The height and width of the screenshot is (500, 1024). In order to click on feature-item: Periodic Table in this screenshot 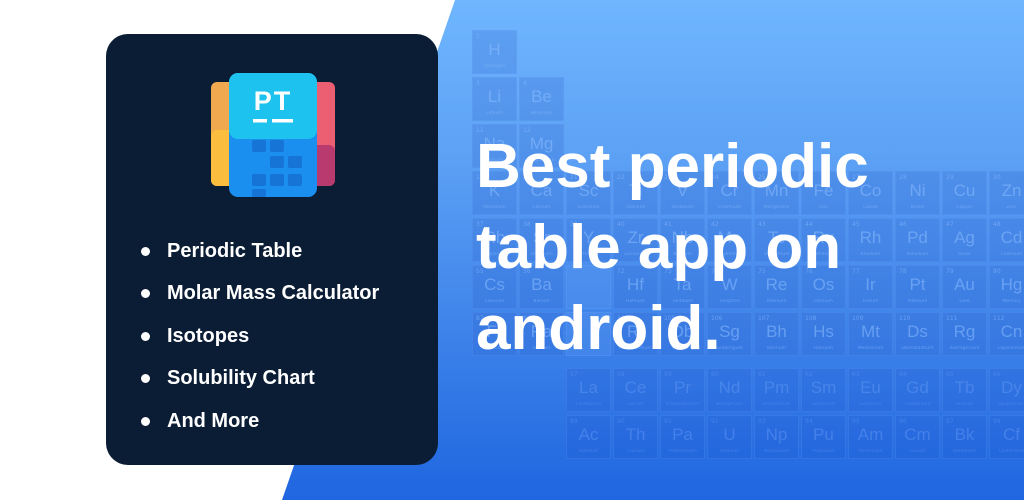, I will do `click(259, 251)`.